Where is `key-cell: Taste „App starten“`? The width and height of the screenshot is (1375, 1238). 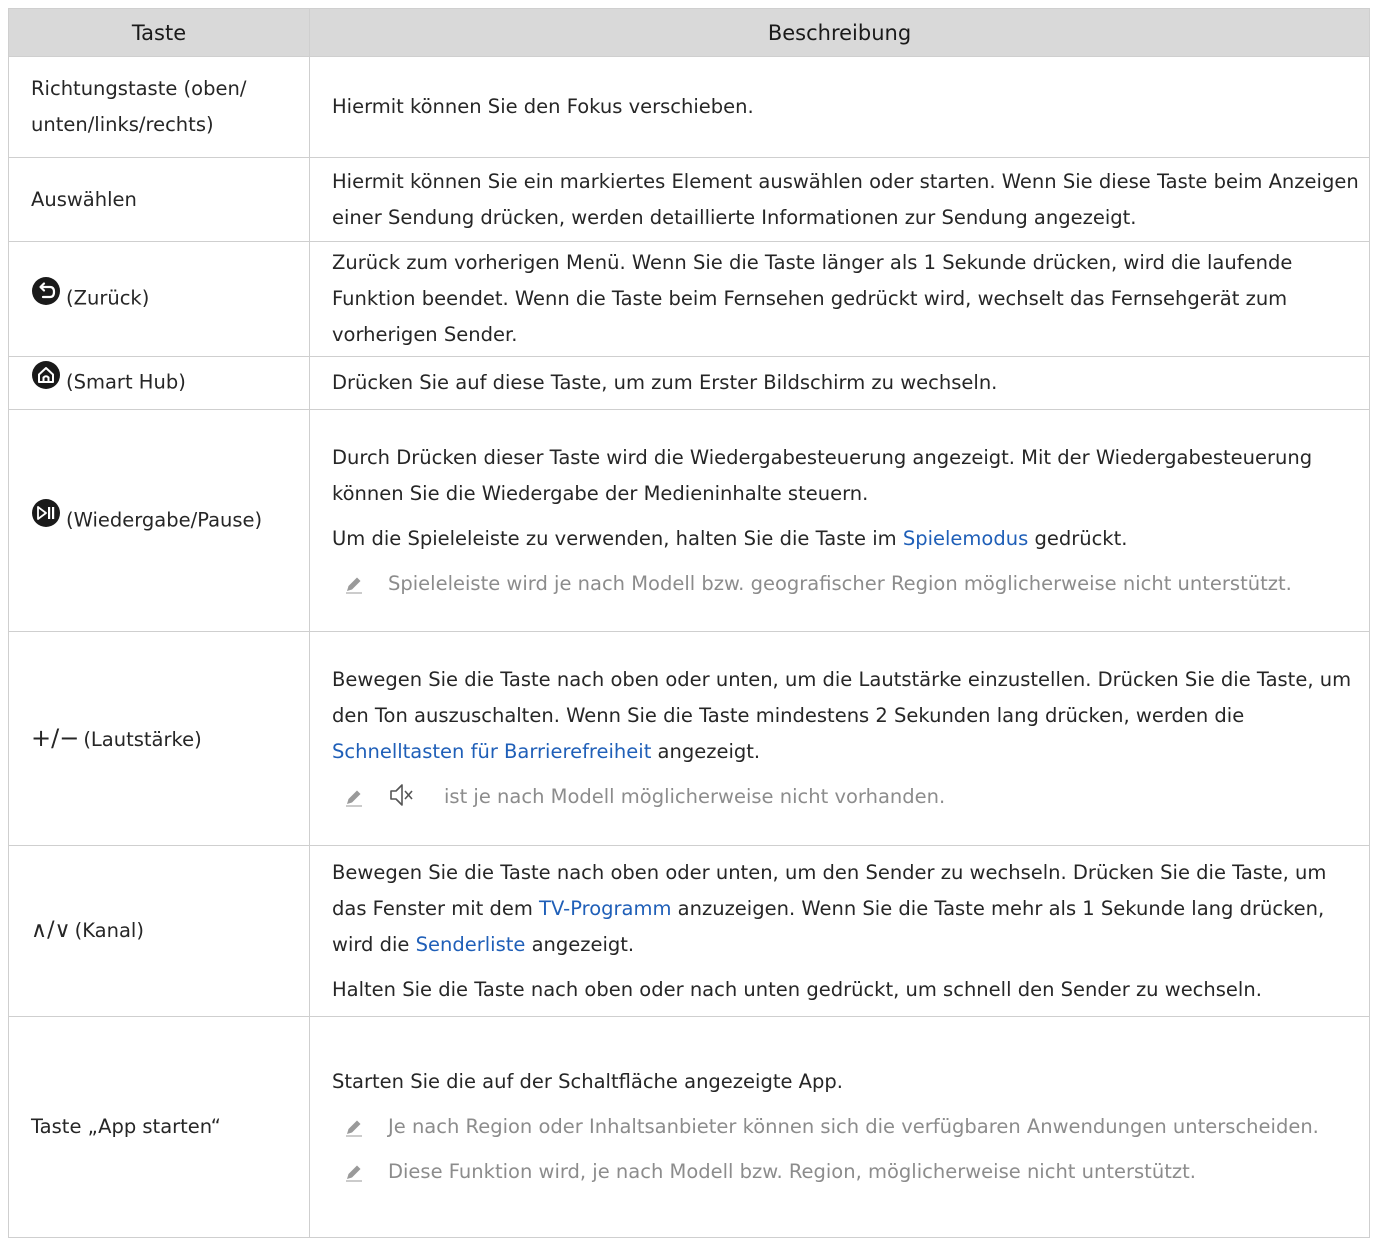
key-cell: Taste „App starten“ is located at coordinates (159, 1127).